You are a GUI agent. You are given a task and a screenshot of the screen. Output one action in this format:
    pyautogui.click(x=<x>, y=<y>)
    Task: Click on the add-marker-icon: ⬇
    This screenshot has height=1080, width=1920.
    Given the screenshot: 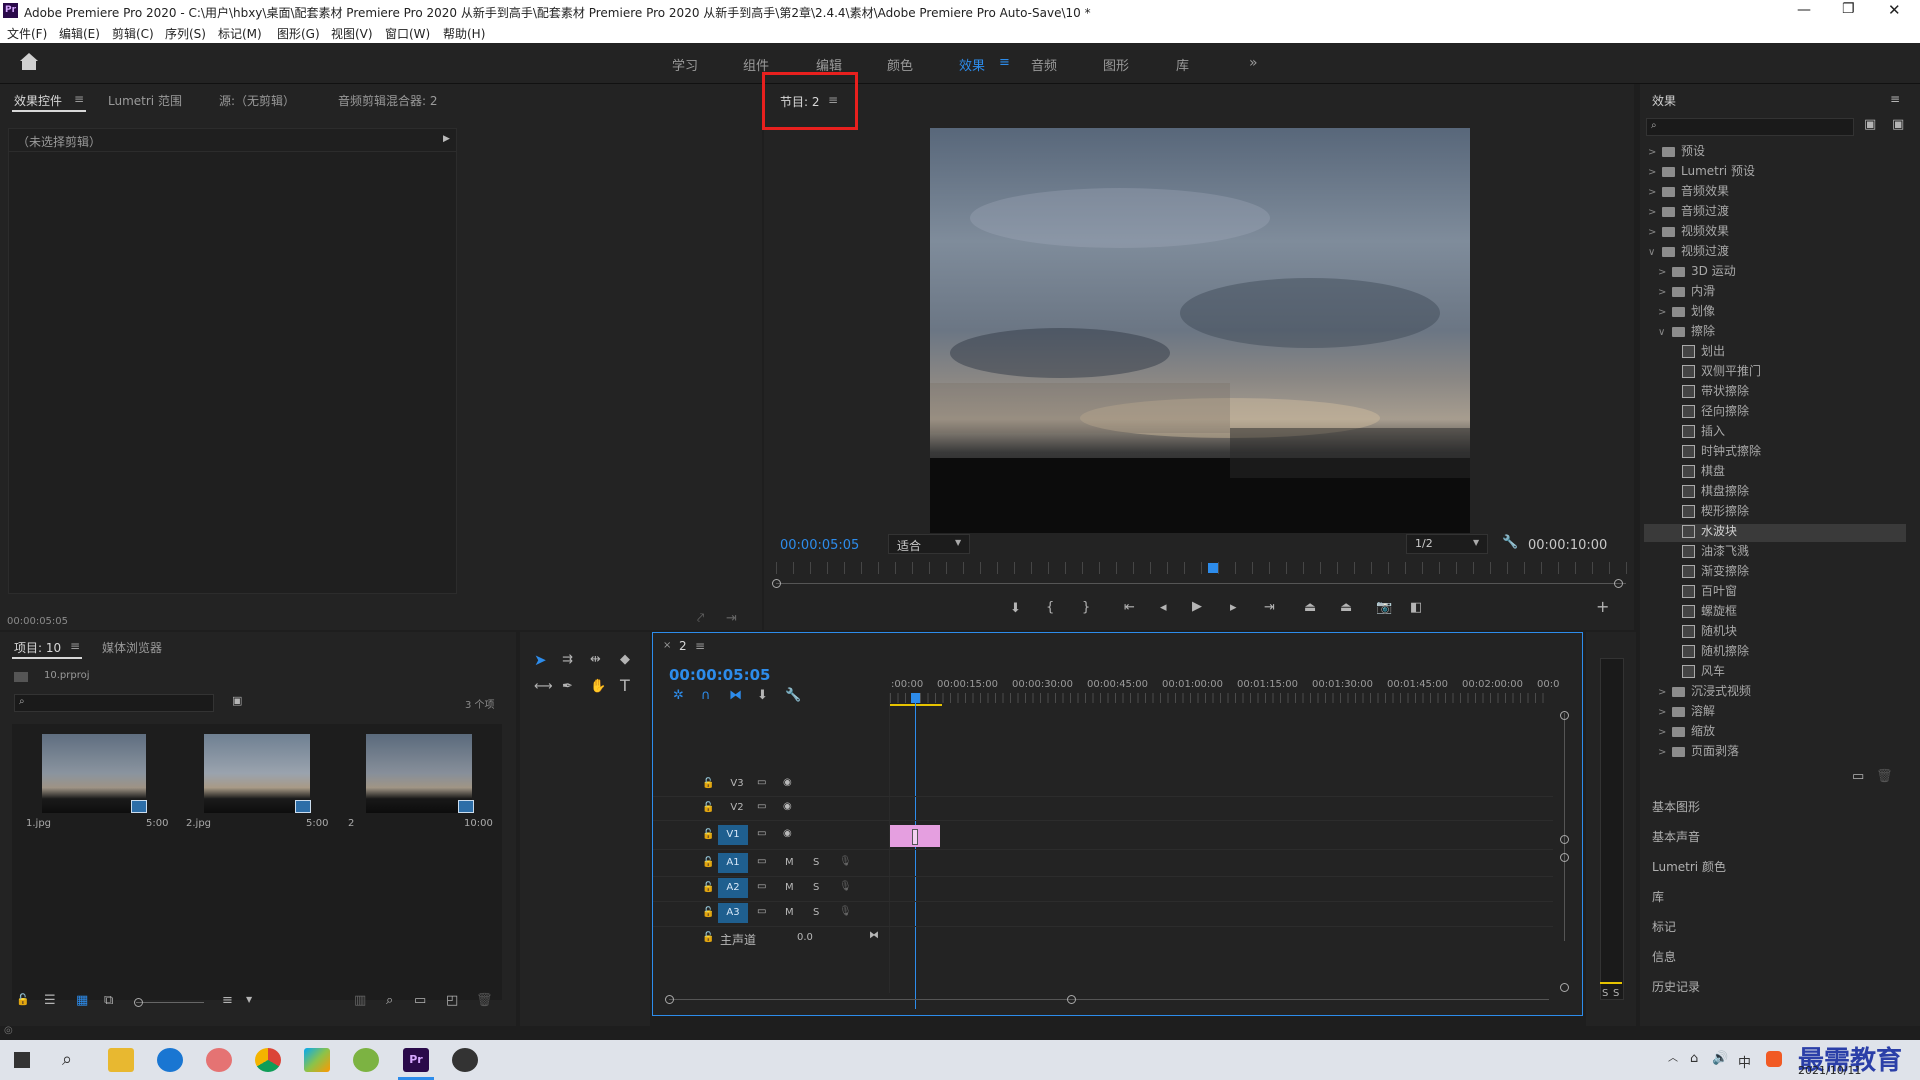 What is the action you would take?
    pyautogui.click(x=1015, y=608)
    